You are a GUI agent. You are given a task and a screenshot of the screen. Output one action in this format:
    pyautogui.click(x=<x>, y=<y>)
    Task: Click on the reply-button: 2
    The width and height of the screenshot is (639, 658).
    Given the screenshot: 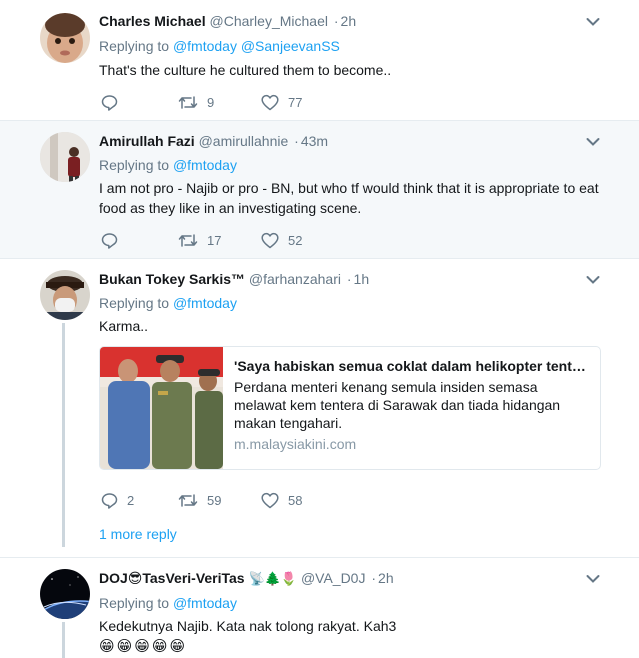 What is the action you would take?
    pyautogui.click(x=117, y=500)
    